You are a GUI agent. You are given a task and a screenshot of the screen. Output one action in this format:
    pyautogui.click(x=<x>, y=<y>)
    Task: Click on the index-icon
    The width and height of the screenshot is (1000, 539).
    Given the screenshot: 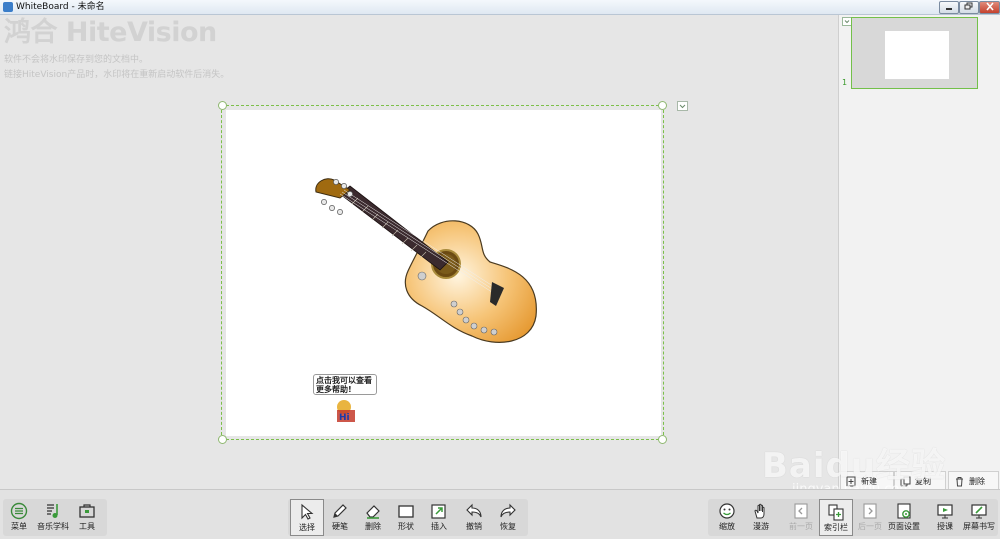 What is the action you would take?
    pyautogui.click(x=836, y=512)
    